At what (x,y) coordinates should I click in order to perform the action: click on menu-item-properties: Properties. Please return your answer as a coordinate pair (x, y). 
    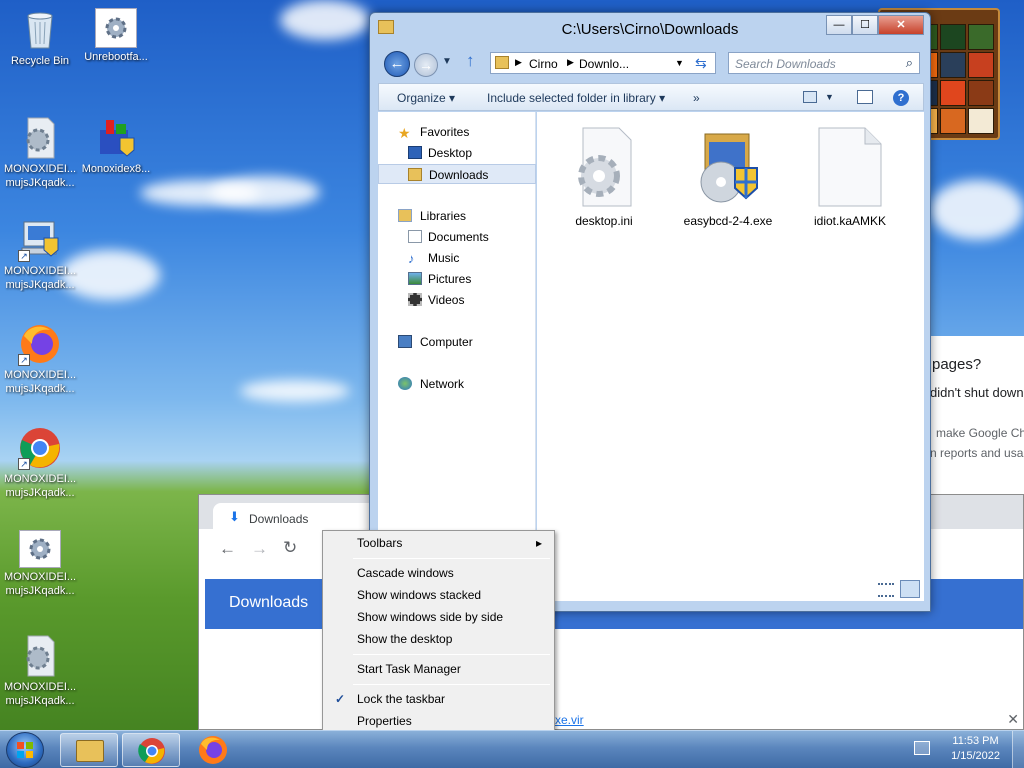
    Looking at the image, I should click on (438, 721).